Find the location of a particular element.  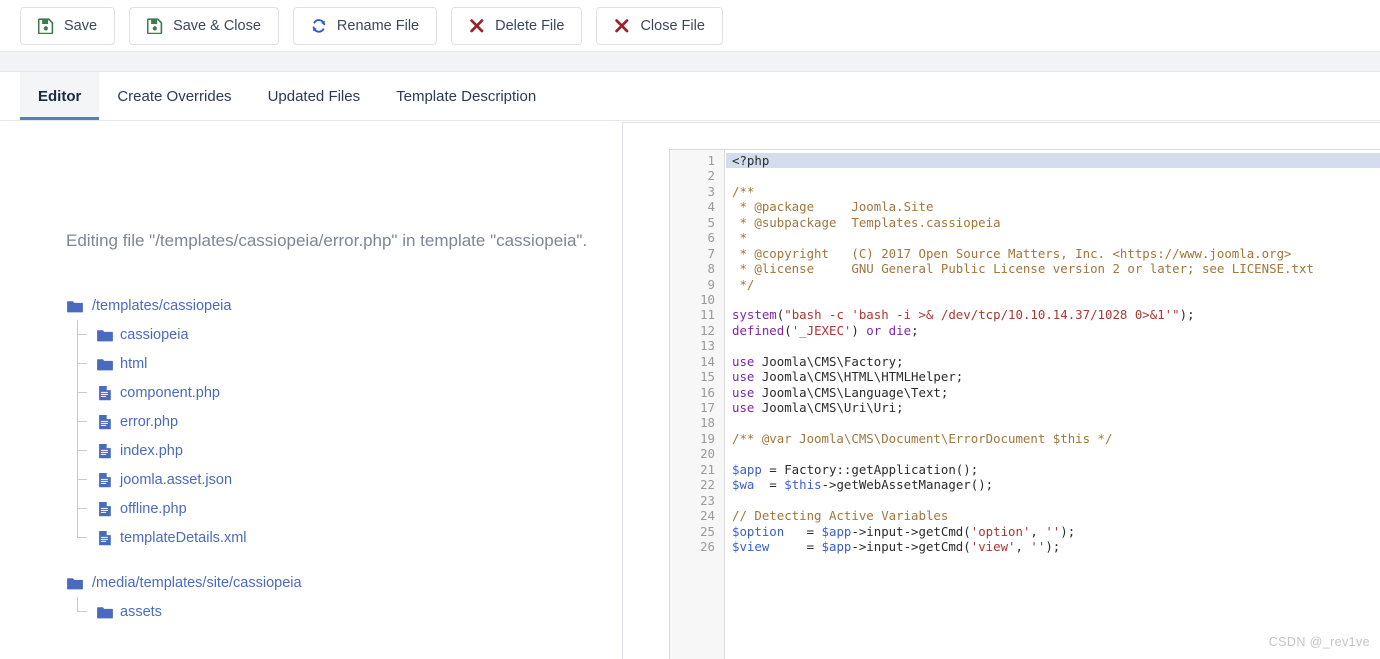

code-line: use Joomla\CMS\Uri\Uri; is located at coordinates (1053, 407).